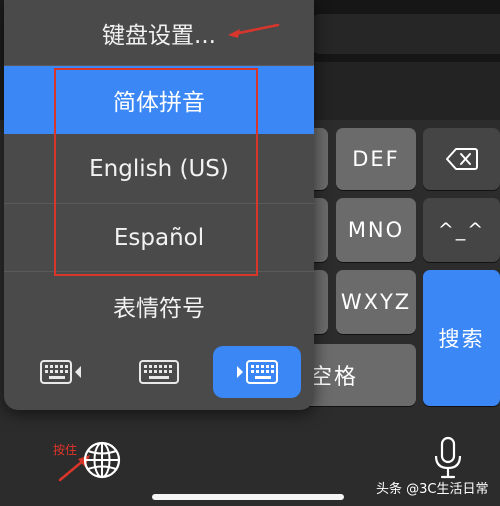  Describe the element at coordinates (405, 34) in the screenshot. I see `text-input-field` at that location.